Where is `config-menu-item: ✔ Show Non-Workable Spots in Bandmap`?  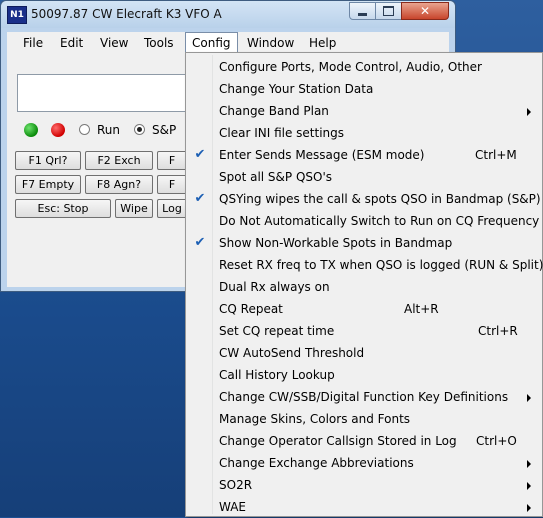
config-menu-item: ✔ Show Non-Workable Spots in Bandmap is located at coordinates (364, 243).